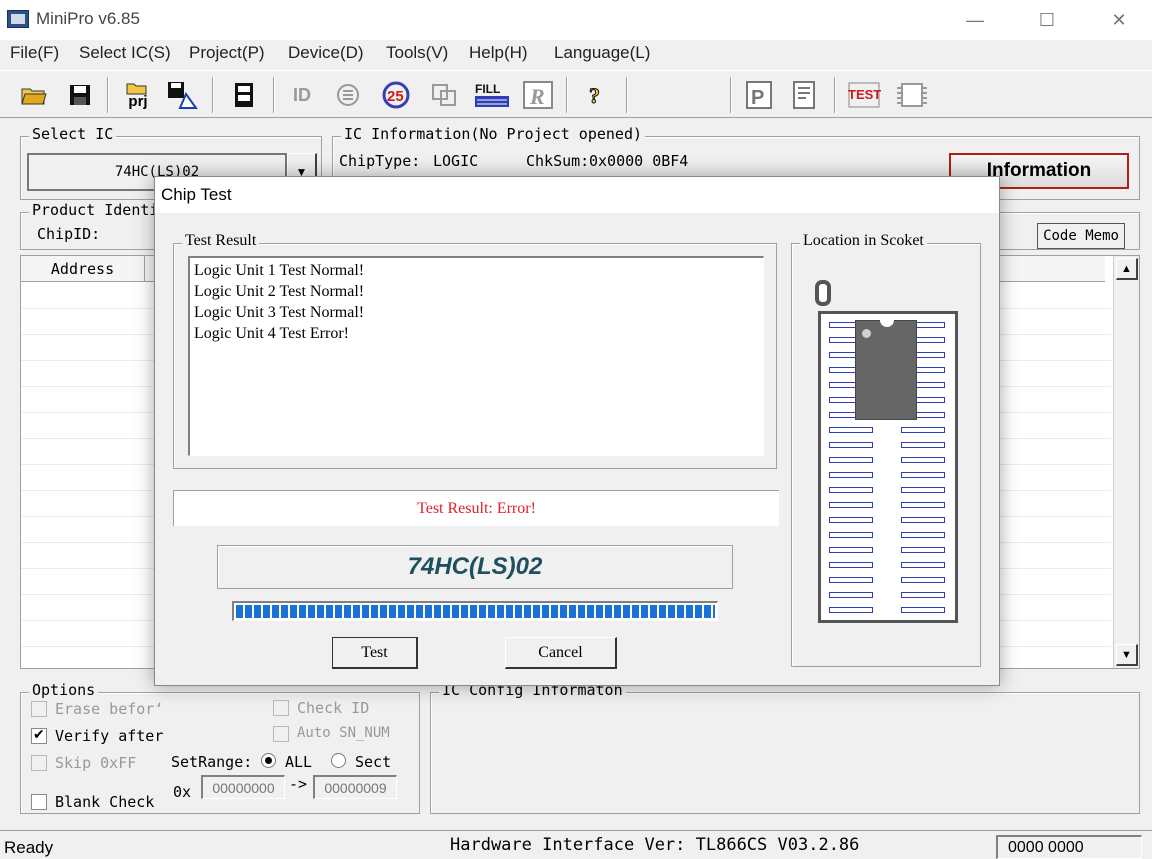  Describe the element at coordinates (302, 95) in the screenshot. I see `read-id-icon: ID` at that location.